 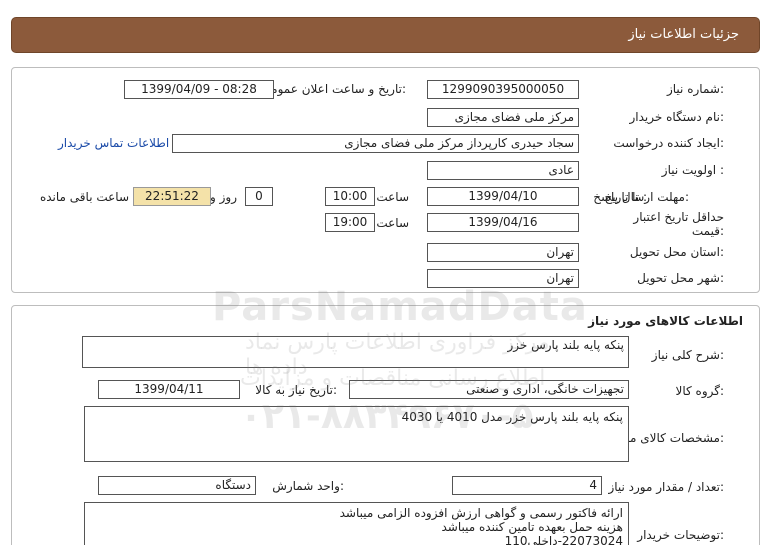 What do you see at coordinates (350, 222) in the screenshot?
I see `validity-time-field: 19:00` at bounding box center [350, 222].